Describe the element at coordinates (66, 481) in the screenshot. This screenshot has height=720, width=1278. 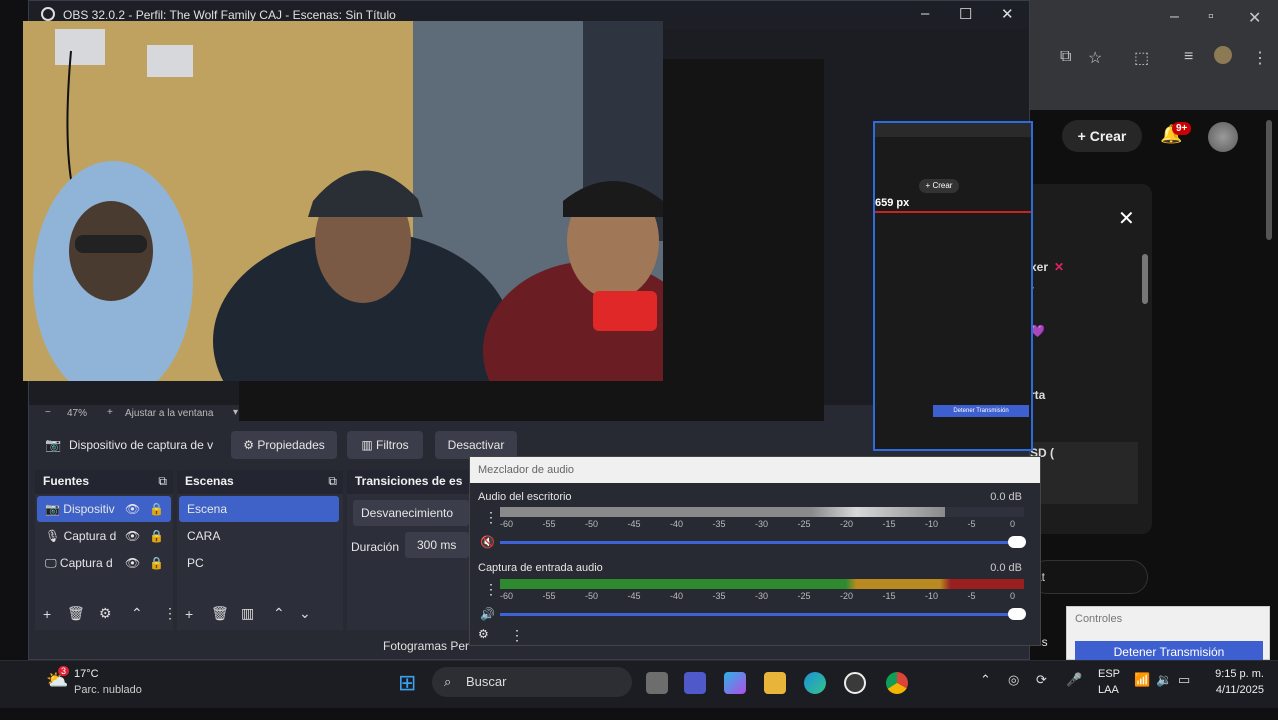
I see `sources-title: Fuentes` at that location.